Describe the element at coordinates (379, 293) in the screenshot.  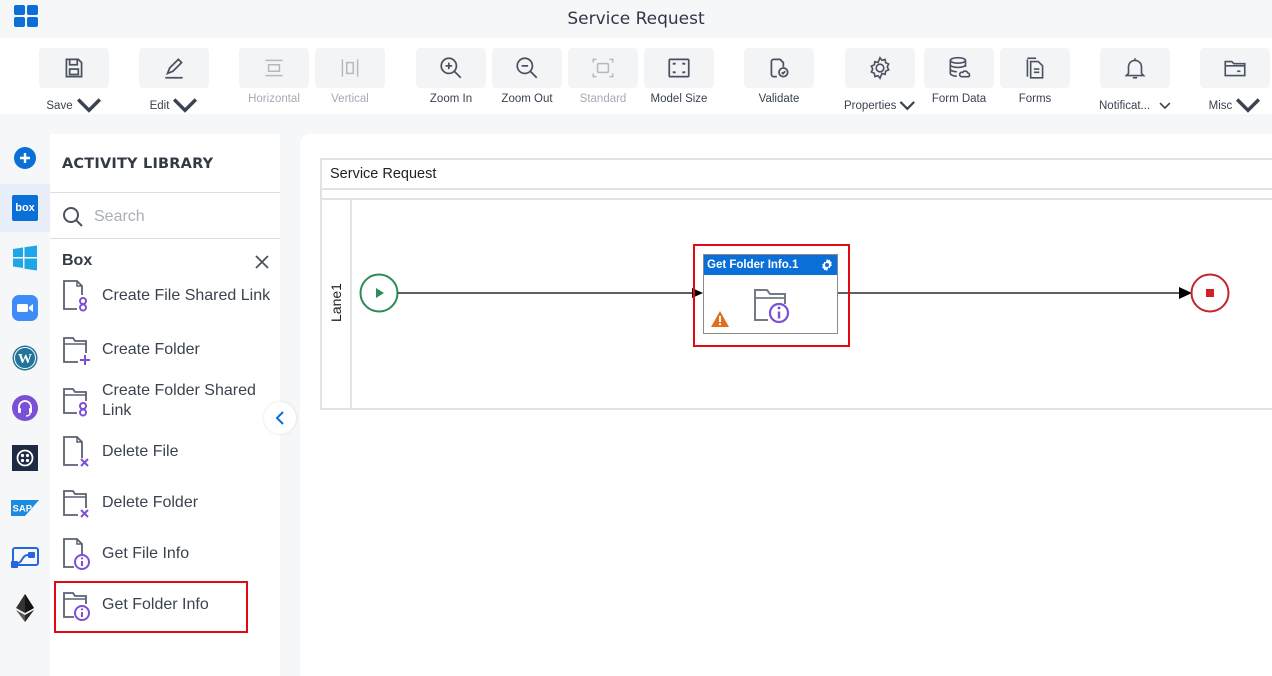
I see `start-event` at that location.